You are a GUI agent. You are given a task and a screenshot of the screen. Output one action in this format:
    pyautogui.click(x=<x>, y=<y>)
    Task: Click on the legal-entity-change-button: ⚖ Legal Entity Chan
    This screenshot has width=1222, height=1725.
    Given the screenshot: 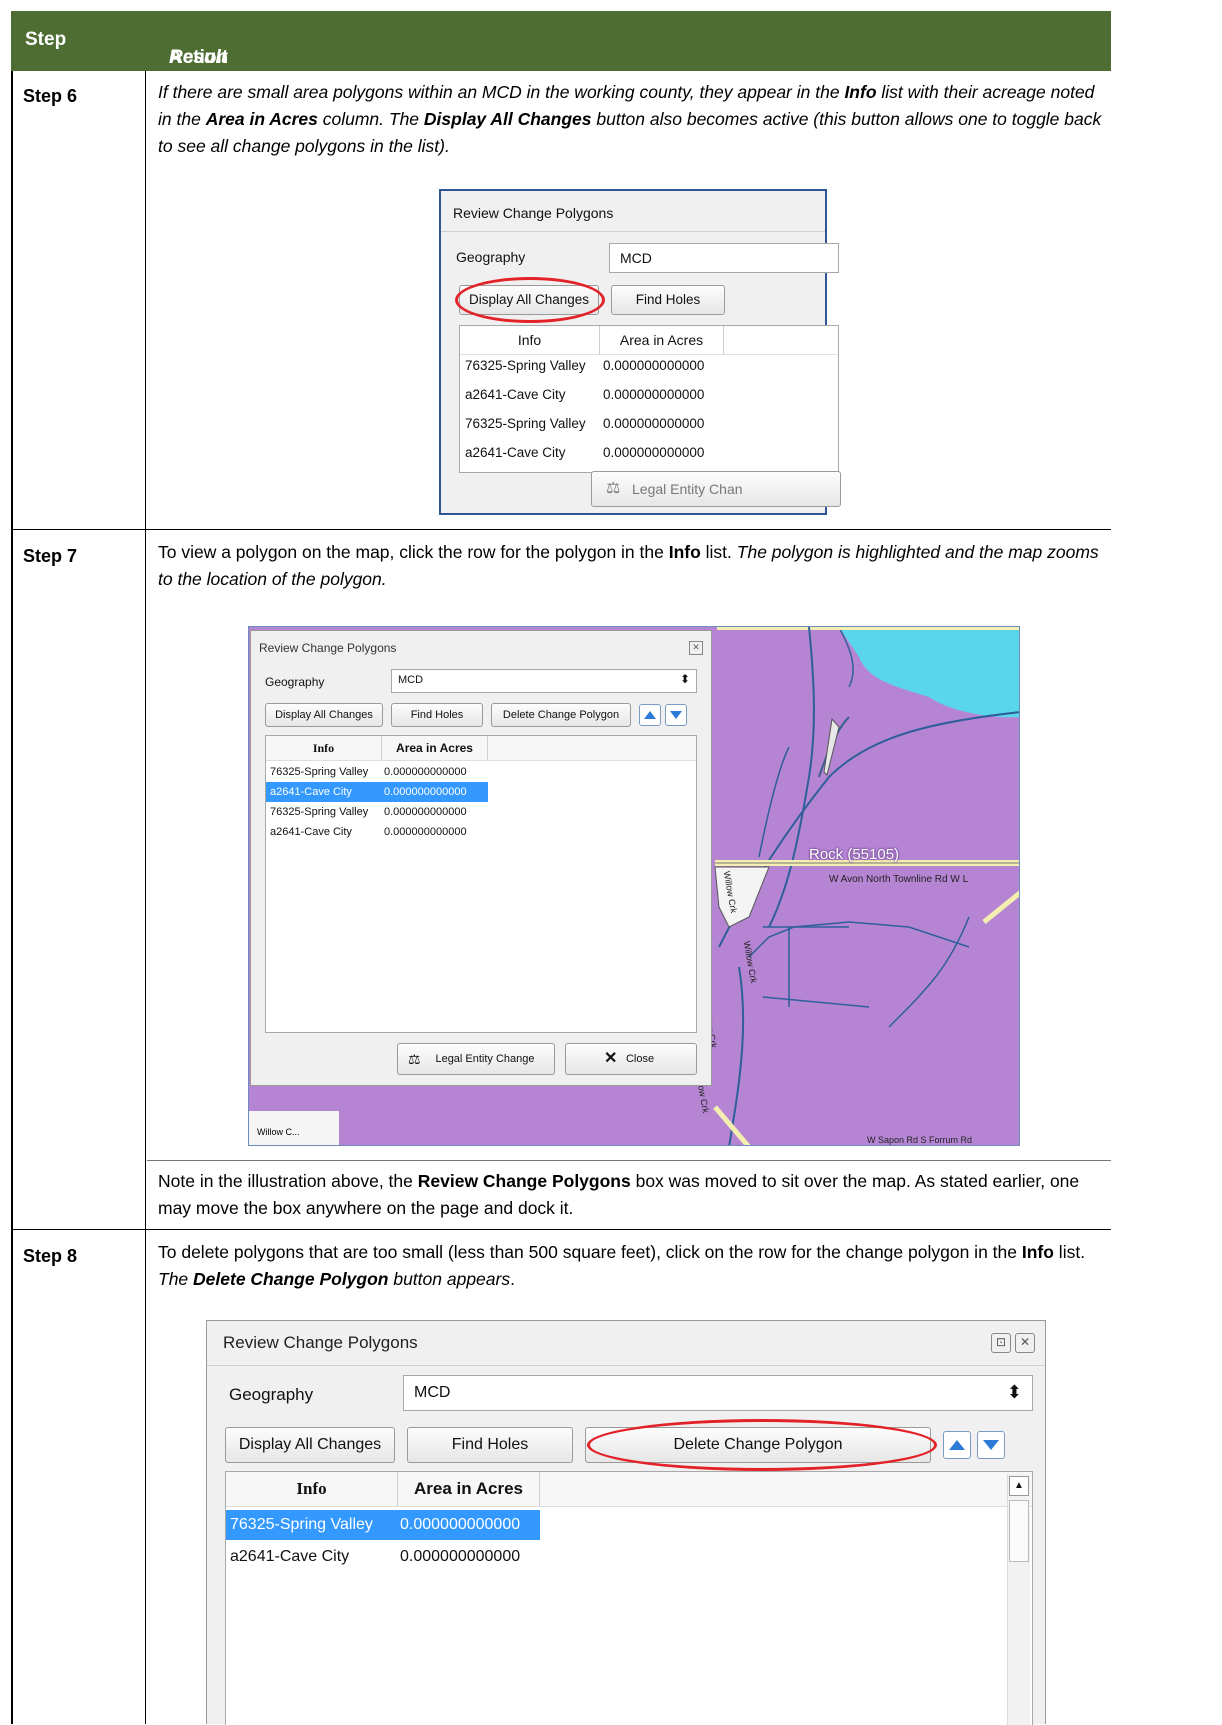 What is the action you would take?
    pyautogui.click(x=716, y=489)
    